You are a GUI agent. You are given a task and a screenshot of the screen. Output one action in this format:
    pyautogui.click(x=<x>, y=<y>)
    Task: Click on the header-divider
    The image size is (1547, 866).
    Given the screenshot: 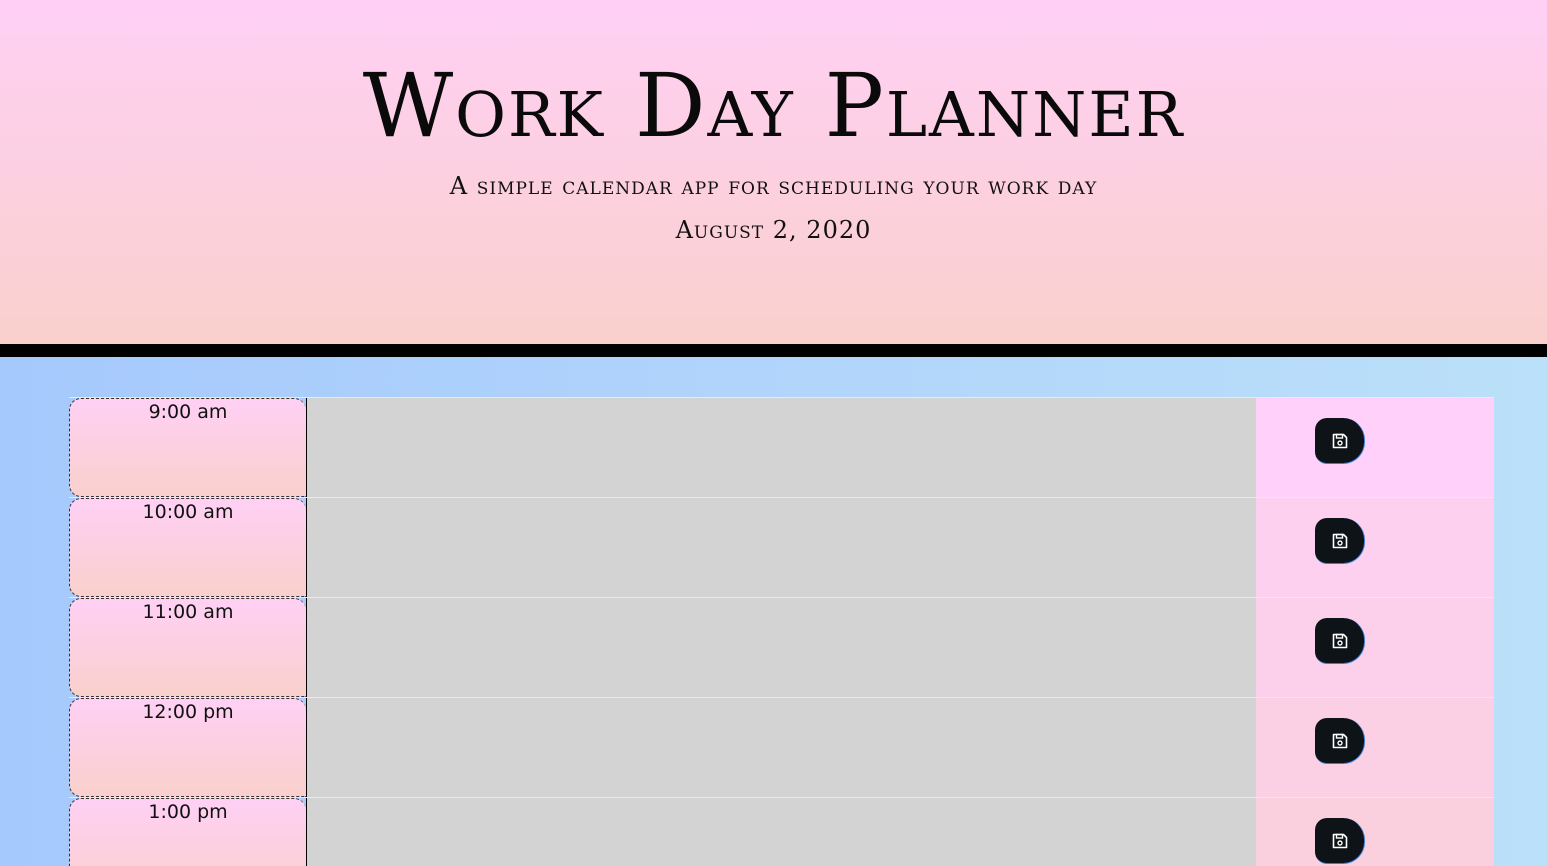 What is the action you would take?
    pyautogui.click(x=773, y=350)
    